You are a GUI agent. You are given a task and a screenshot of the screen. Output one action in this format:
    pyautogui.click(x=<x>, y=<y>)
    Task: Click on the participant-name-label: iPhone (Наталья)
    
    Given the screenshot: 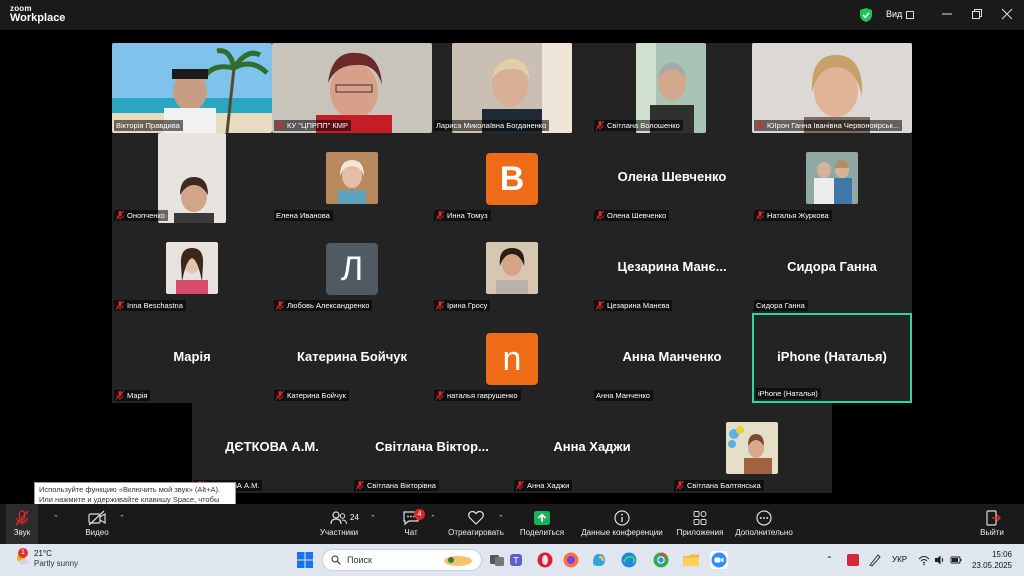 What is the action you would take?
    pyautogui.click(x=788, y=393)
    